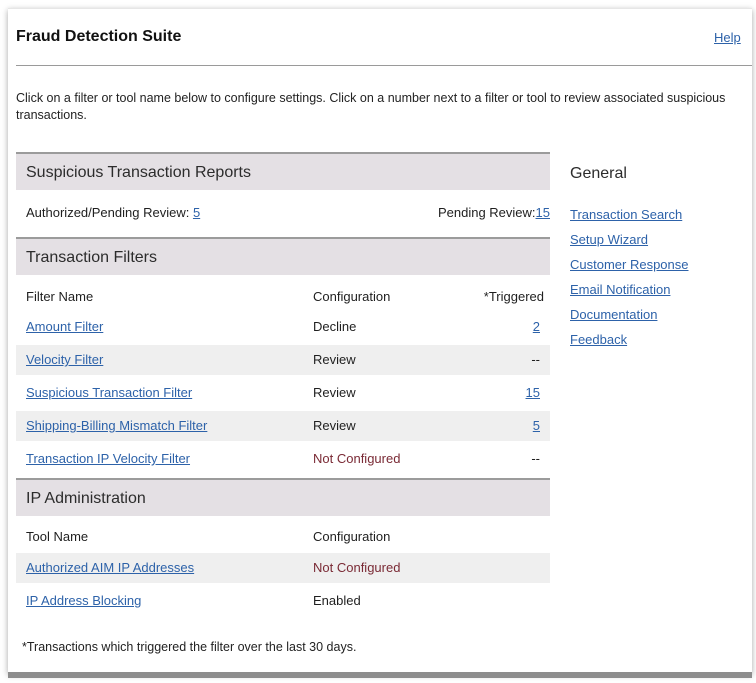  Describe the element at coordinates (196, 212) in the screenshot. I see `authorized-pending-count-link: 5` at that location.